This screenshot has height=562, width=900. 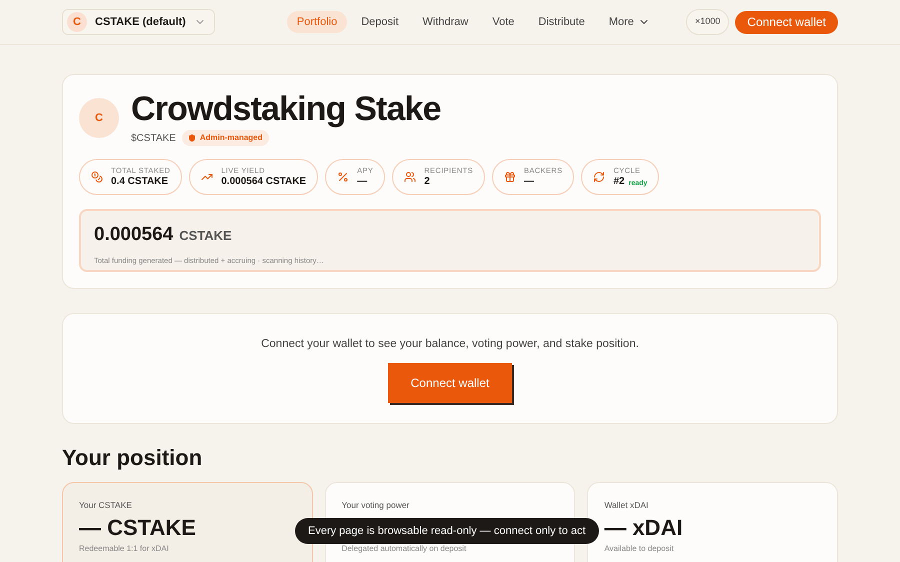 I want to click on token-title: Crowdstaking Stake, so click(x=286, y=109).